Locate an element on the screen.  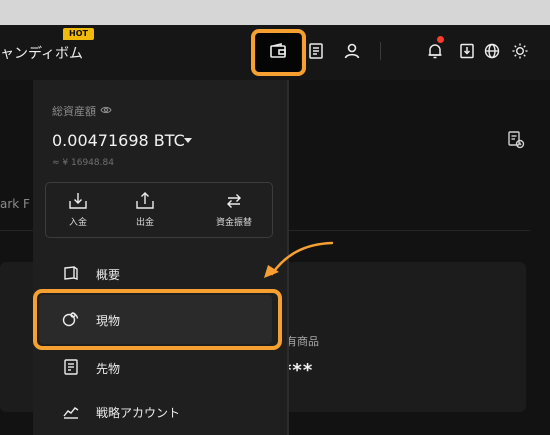
globe-icon is located at coordinates (492, 51).